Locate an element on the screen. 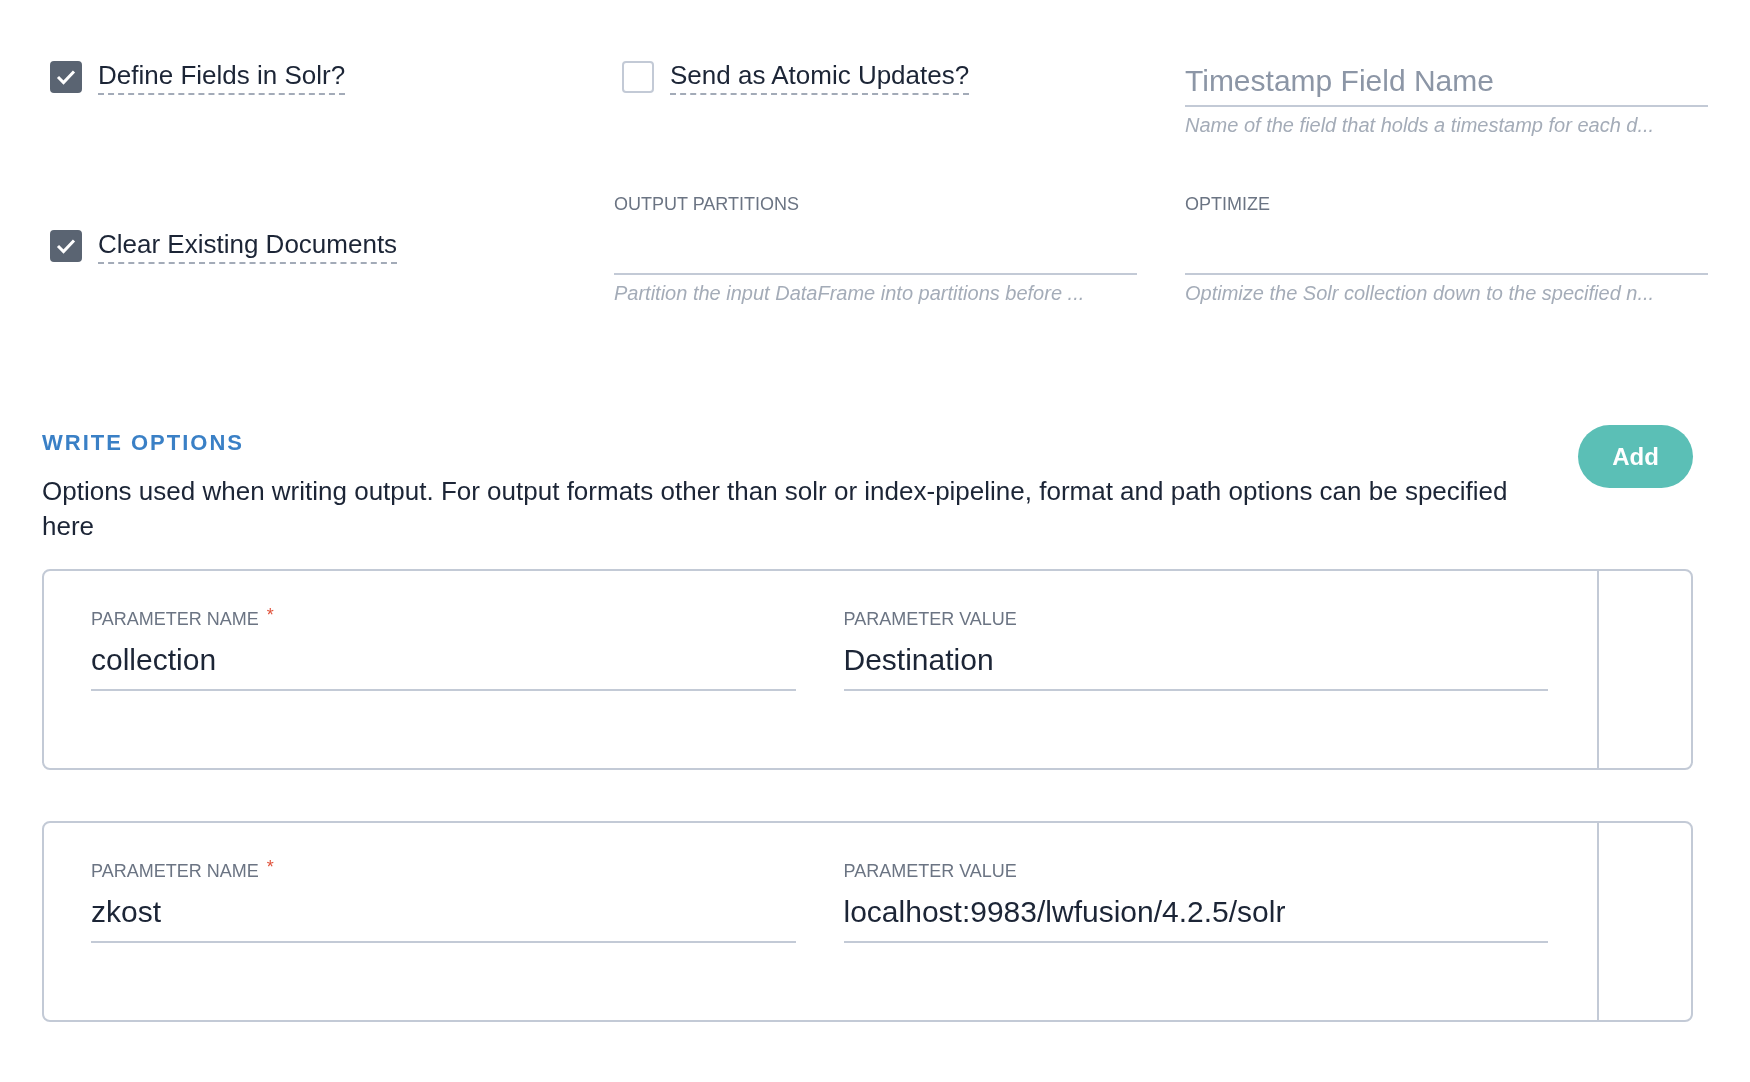 The height and width of the screenshot is (1082, 1750). checkbox-label: Clear Existing Documents is located at coordinates (248, 246).